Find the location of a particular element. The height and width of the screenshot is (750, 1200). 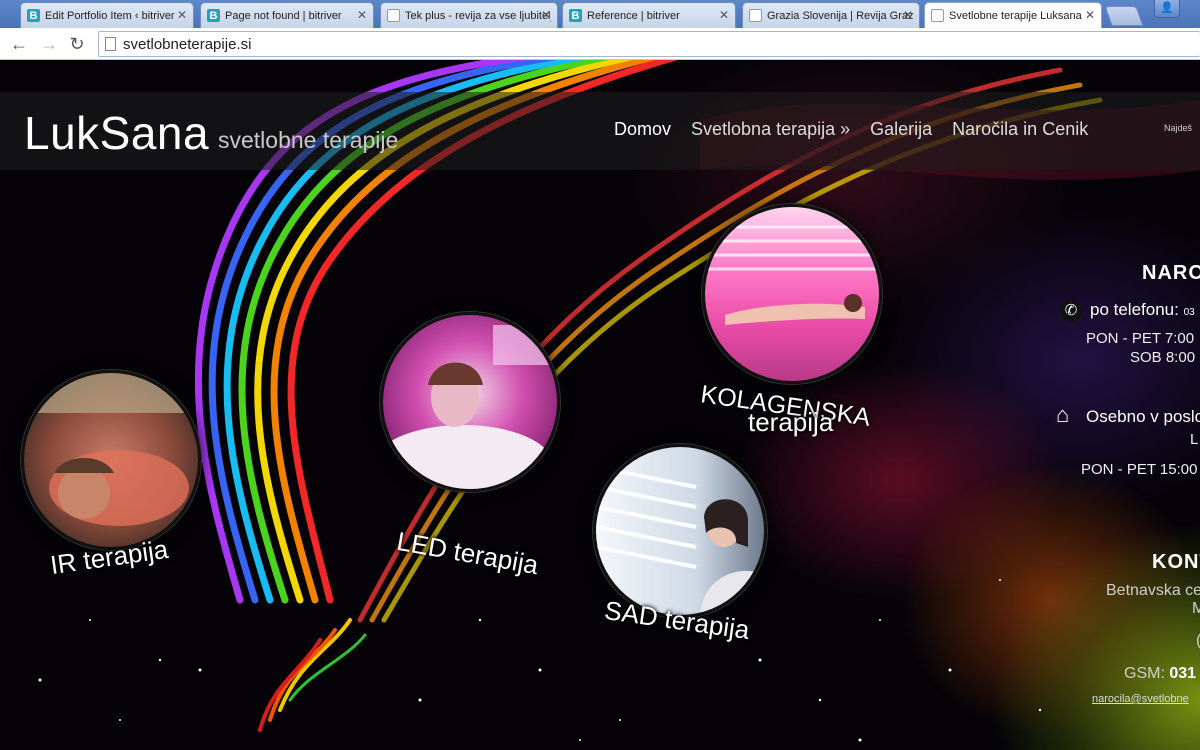

url-input: svetlobneterapije.si is located at coordinates (649, 44).